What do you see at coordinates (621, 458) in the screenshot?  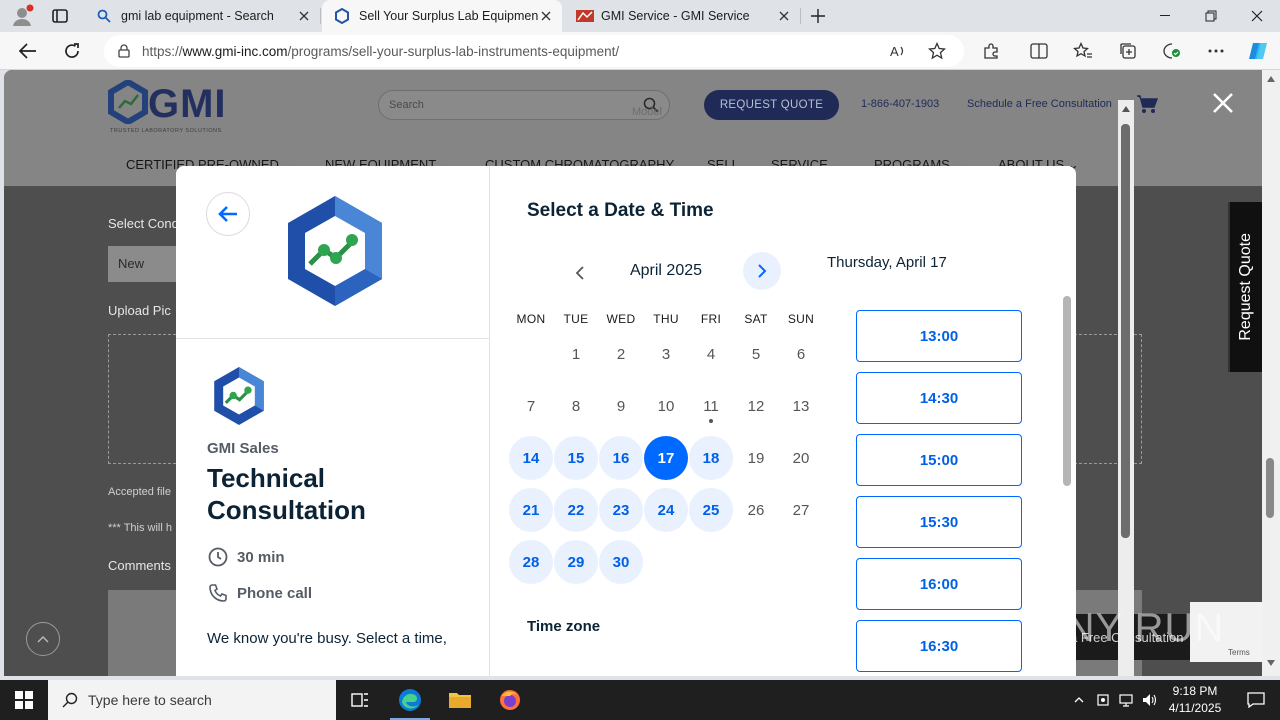 I see `calendar-day-16: 16` at bounding box center [621, 458].